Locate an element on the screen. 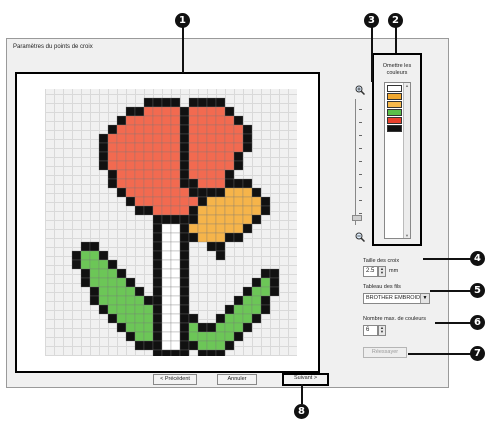 The width and height of the screenshot is (492, 425). color-list-scrollbar: ▲ ▼ is located at coordinates (406, 160).